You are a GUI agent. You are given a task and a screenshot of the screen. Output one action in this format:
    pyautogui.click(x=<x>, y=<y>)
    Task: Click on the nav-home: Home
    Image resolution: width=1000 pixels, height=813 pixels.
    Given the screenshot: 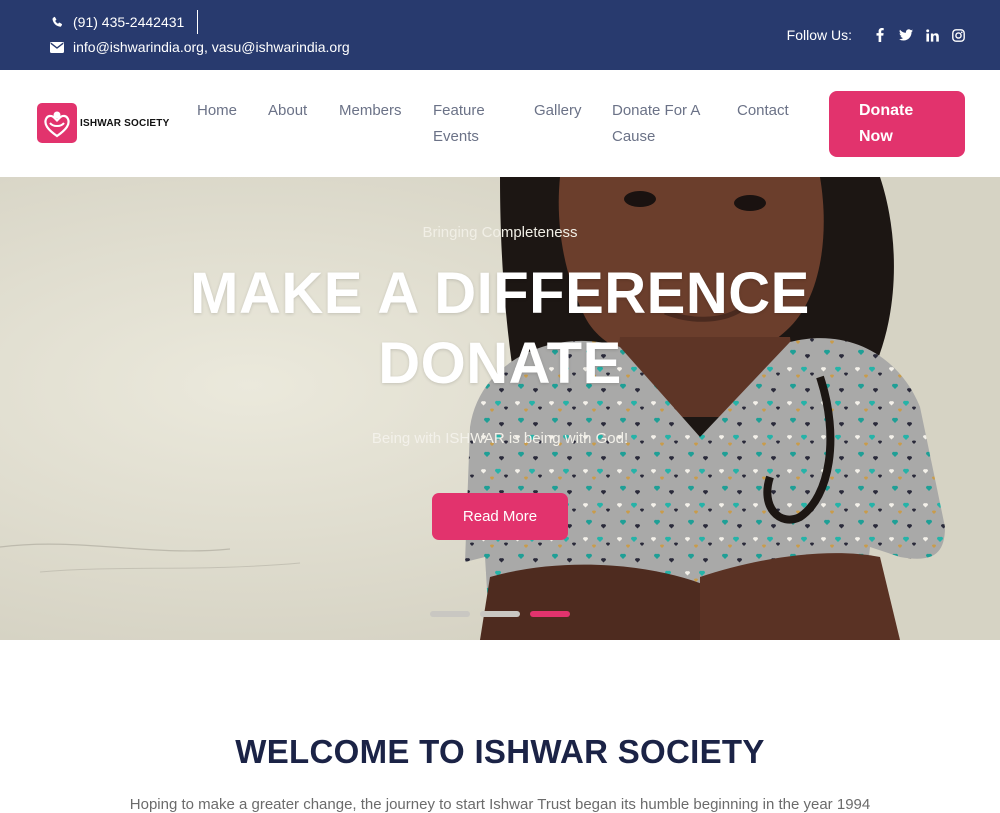 What is the action you would take?
    pyautogui.click(x=217, y=111)
    